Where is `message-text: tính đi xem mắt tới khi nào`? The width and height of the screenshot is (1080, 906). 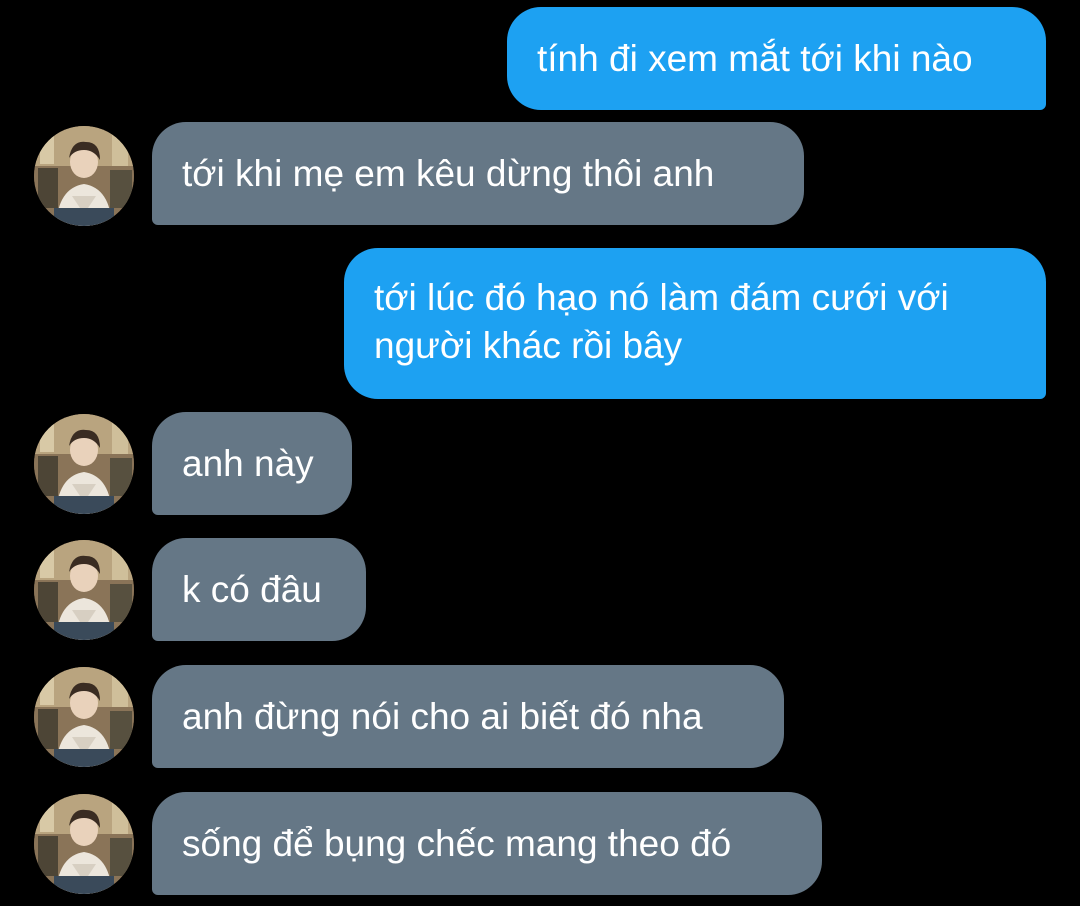
message-text: tính đi xem mắt tới khi nào is located at coordinates (755, 58).